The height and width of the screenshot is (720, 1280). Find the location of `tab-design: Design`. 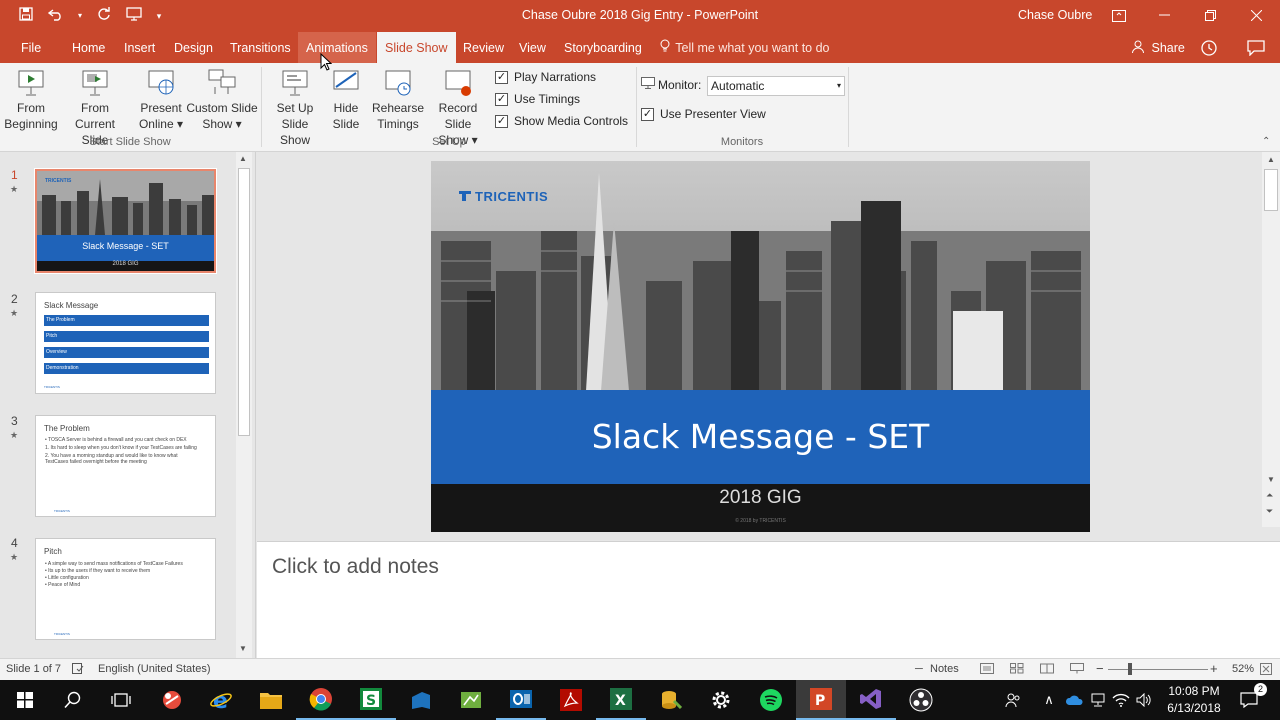

tab-design: Design is located at coordinates (193, 47).